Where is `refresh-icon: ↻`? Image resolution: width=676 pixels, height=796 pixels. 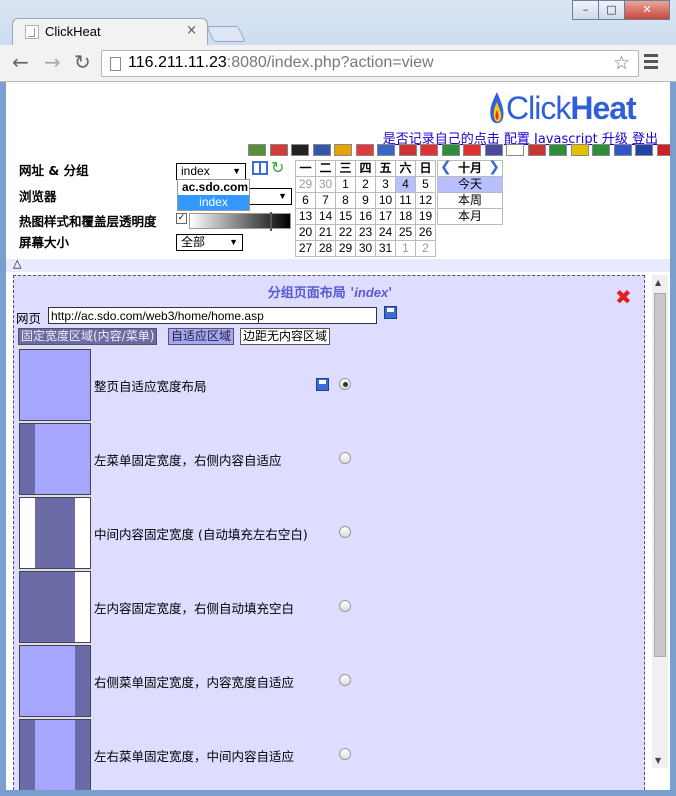 refresh-icon: ↻ is located at coordinates (277, 167).